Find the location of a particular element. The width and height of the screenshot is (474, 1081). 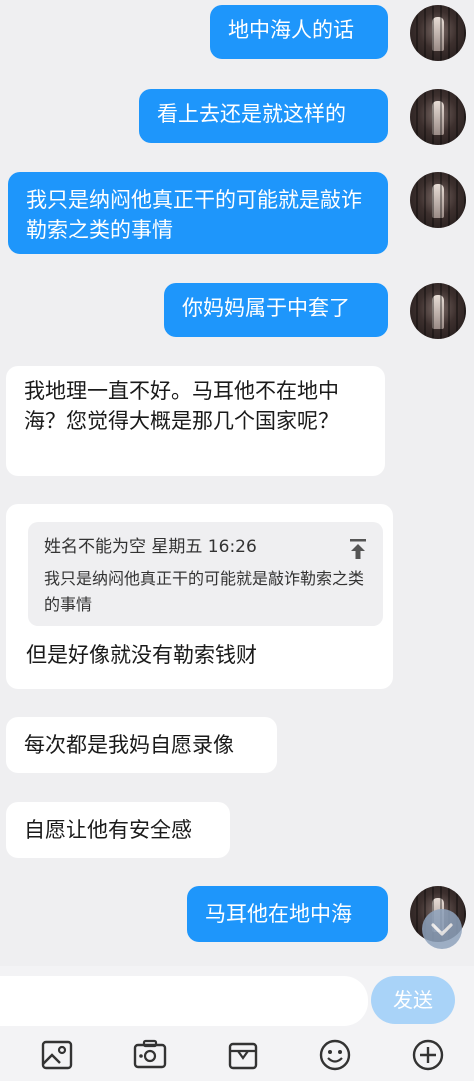

camera-icon is located at coordinates (150, 1055).